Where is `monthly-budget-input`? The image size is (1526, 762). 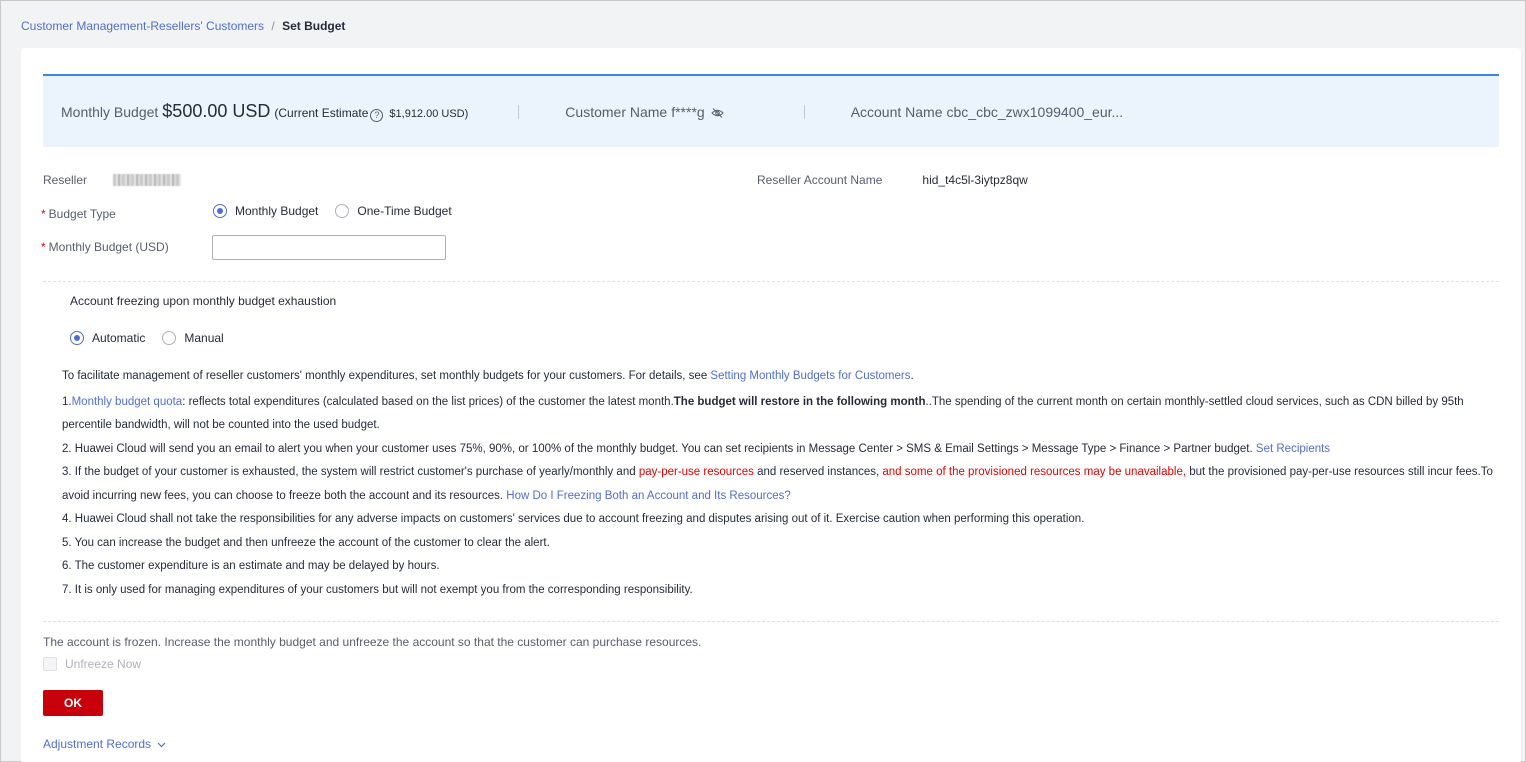 monthly-budget-input is located at coordinates (329, 247).